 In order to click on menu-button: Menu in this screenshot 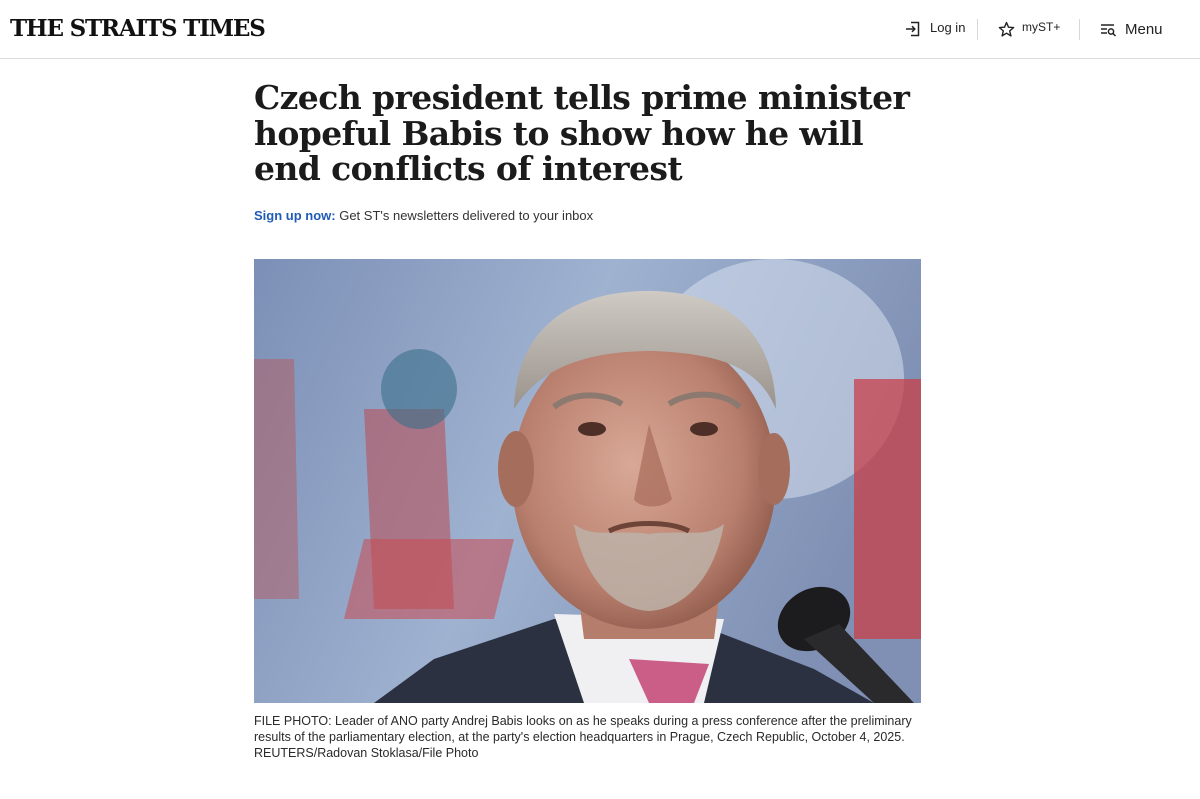, I will do `click(1131, 29)`.